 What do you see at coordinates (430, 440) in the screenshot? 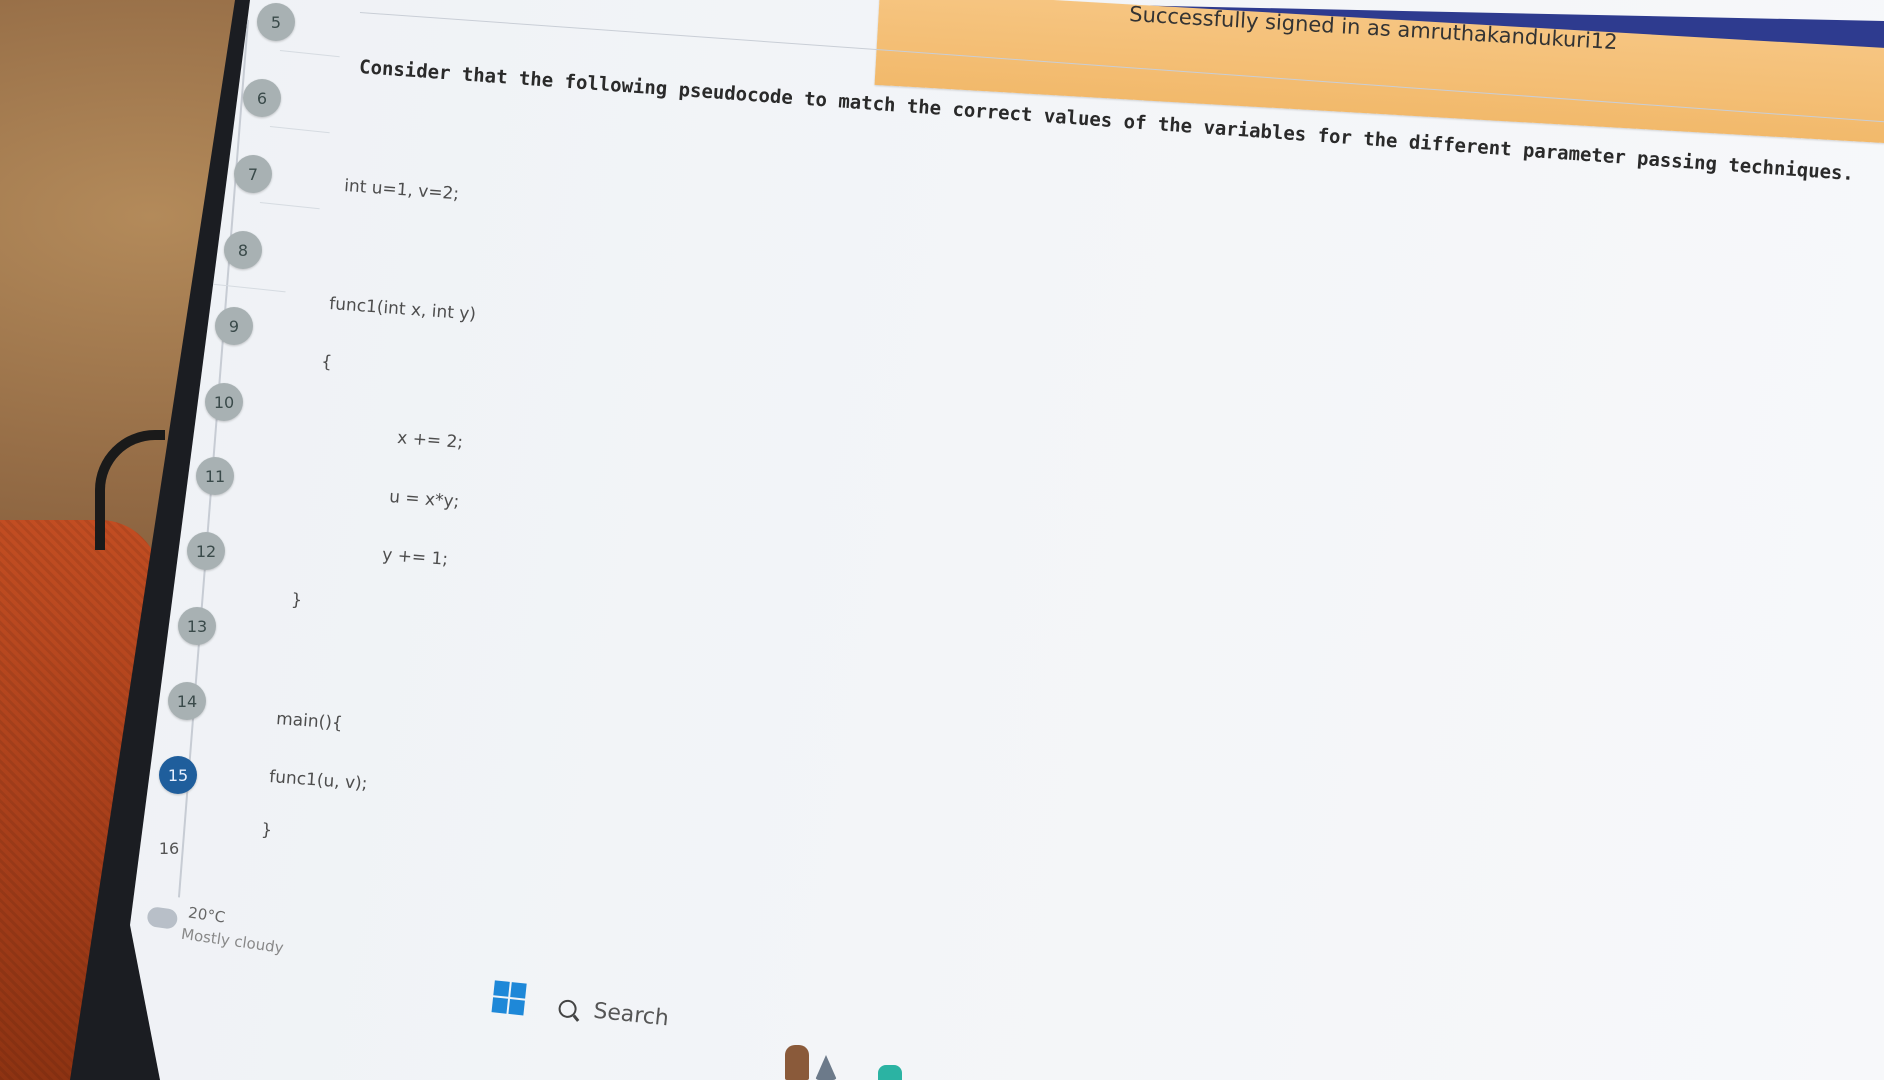
I see `code-line: x += 2;` at bounding box center [430, 440].